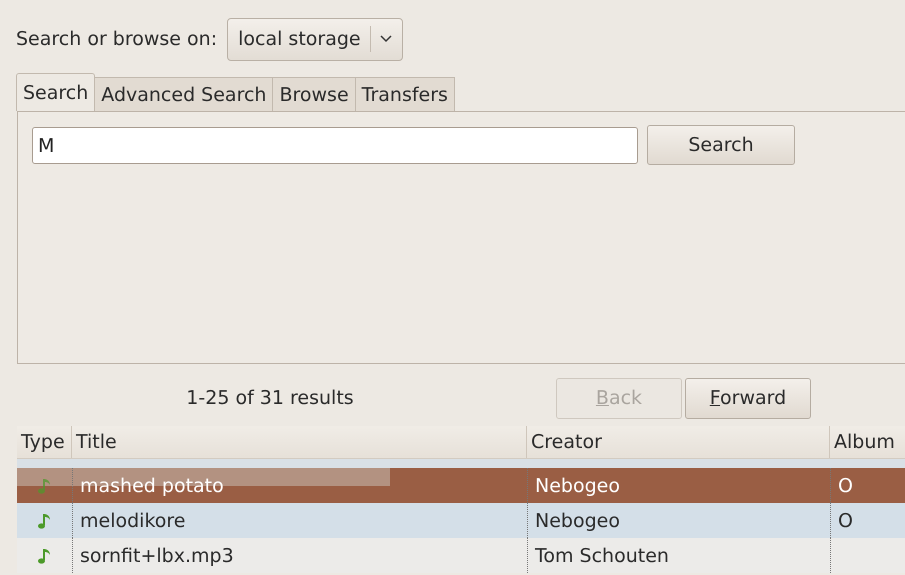  Describe the element at coordinates (748, 398) in the screenshot. I see `forward-button: Forward` at that location.